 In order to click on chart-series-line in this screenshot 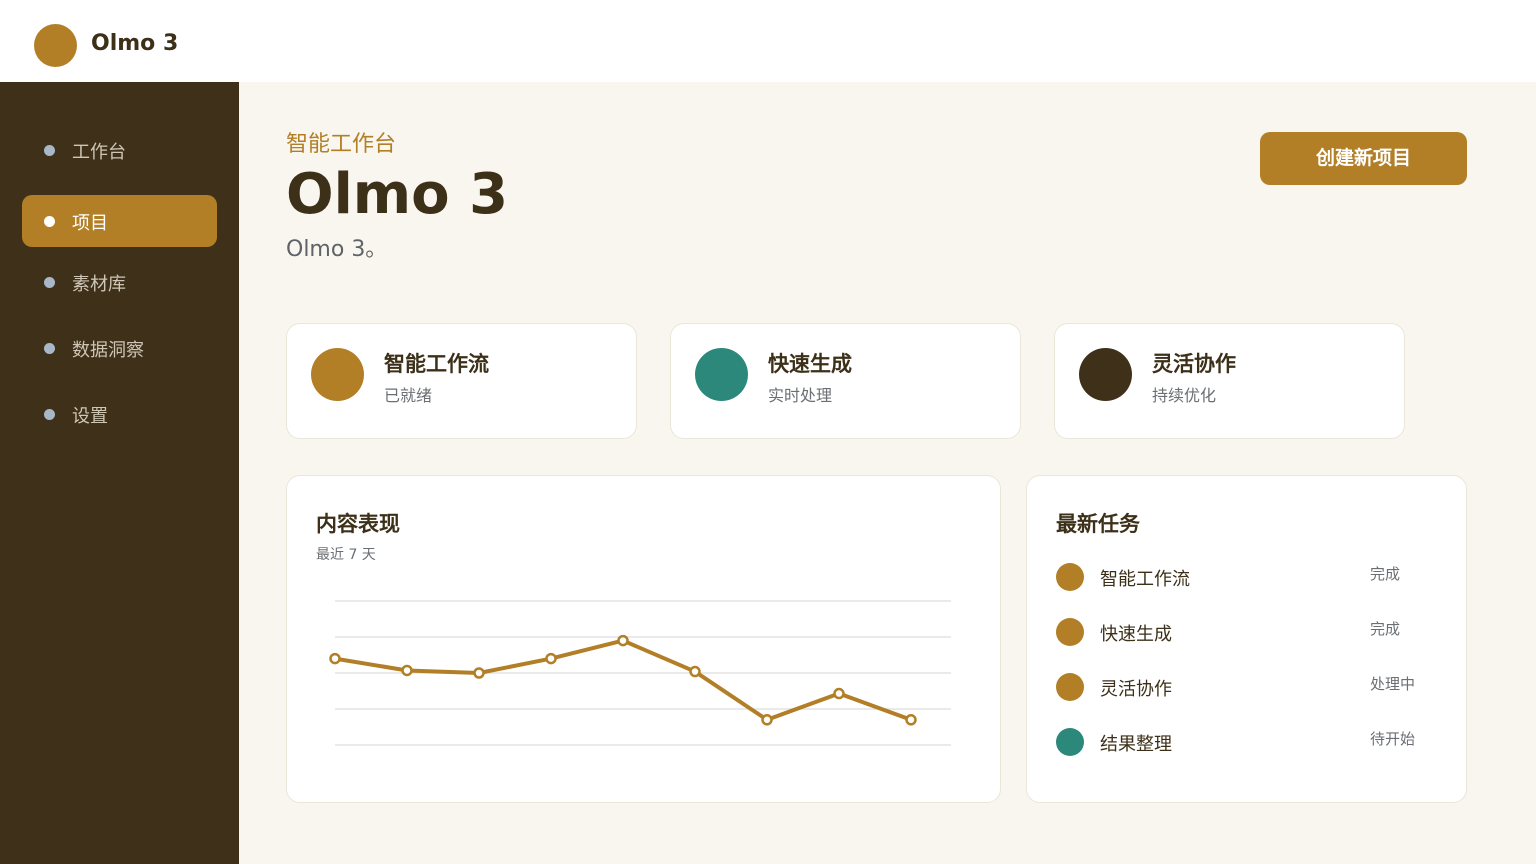, I will do `click(623, 680)`.